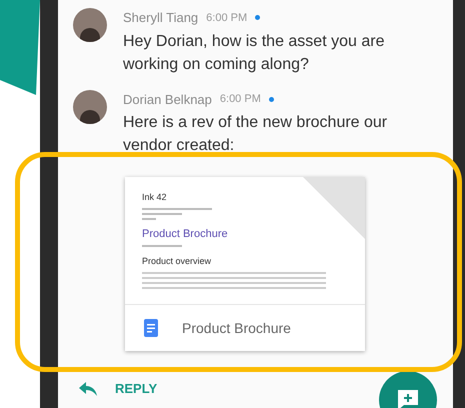 This screenshot has height=408, width=465. What do you see at coordinates (167, 99) in the screenshot?
I see `sender-name: Dorian Belknap` at bounding box center [167, 99].